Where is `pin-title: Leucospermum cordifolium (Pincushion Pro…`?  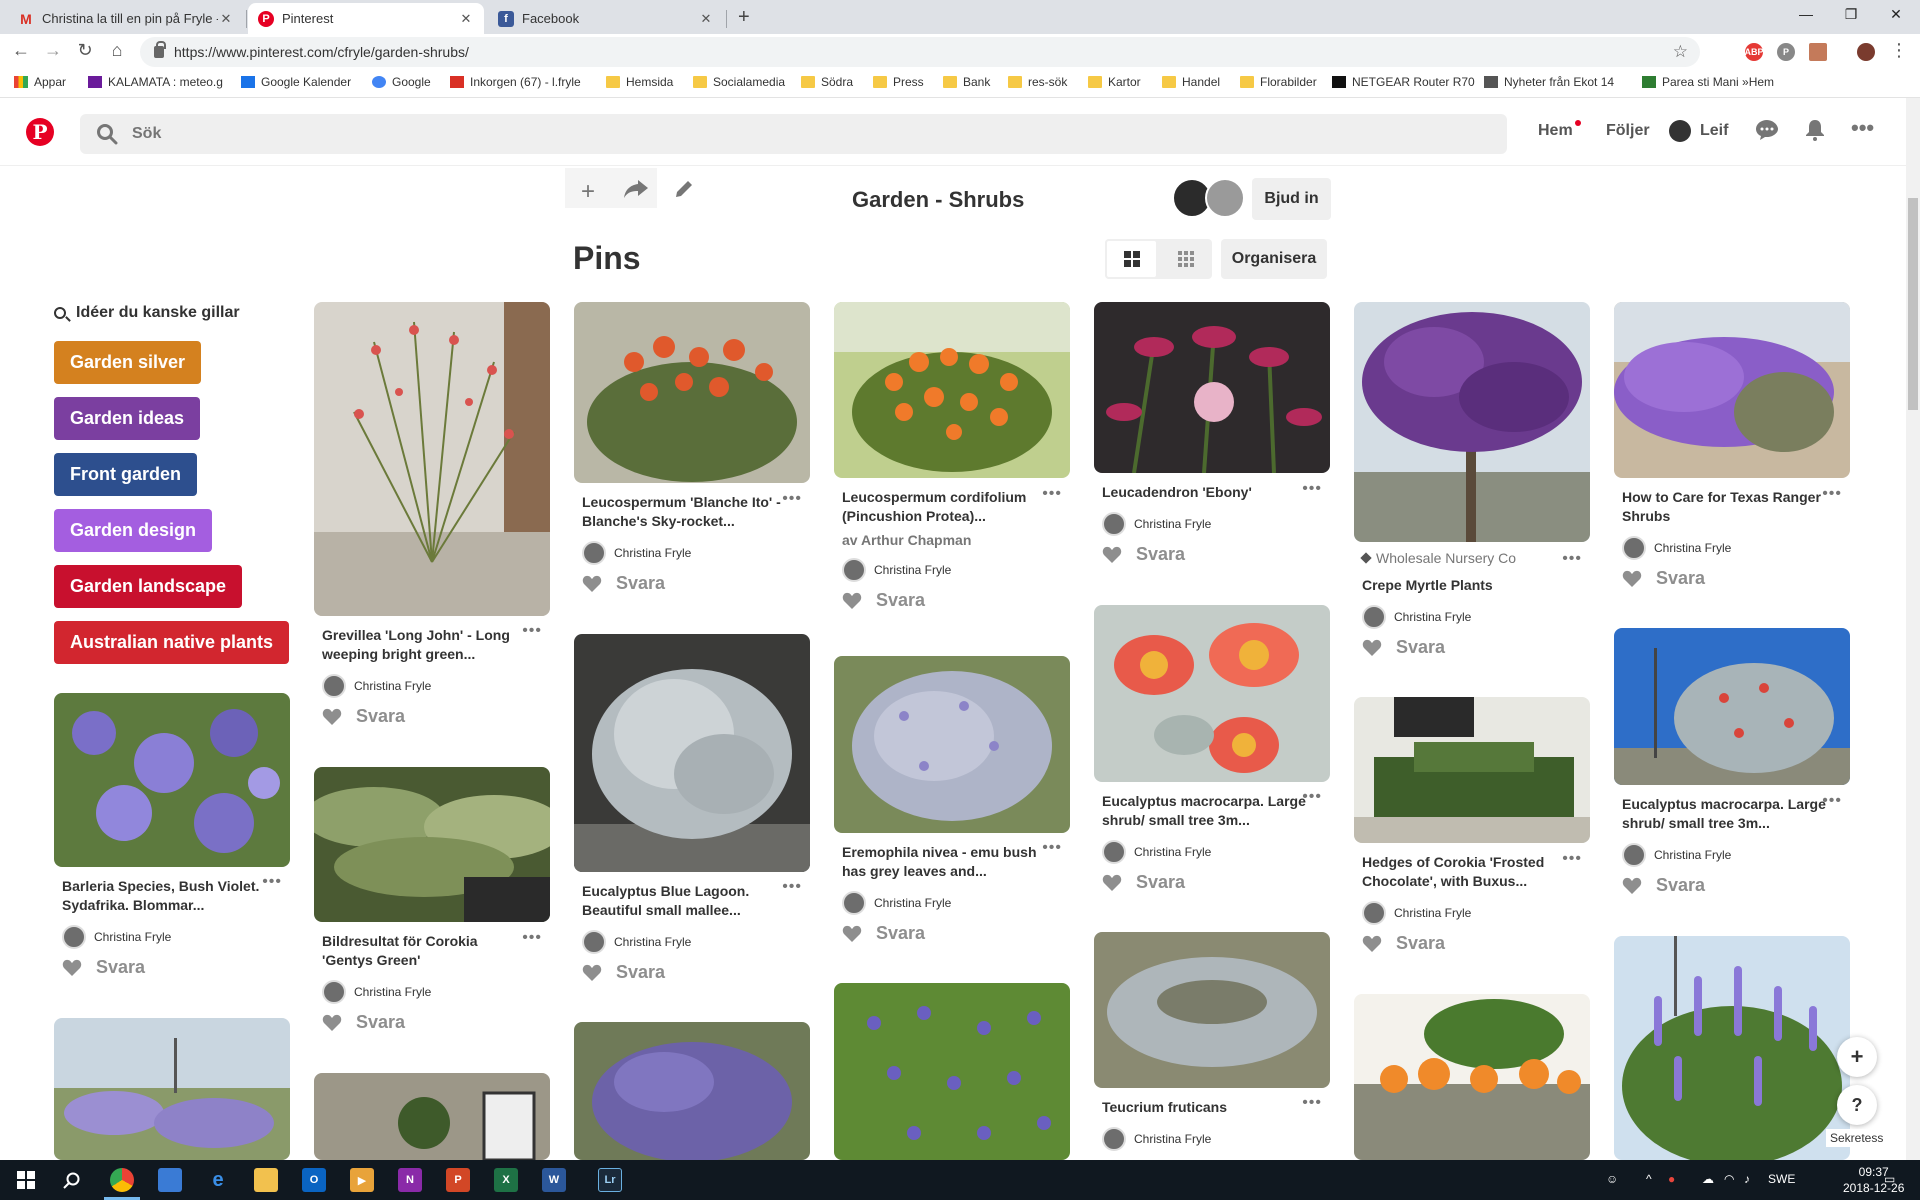 pin-title: Leucospermum cordifolium (Pincushion Pro… is located at coordinates (944, 507).